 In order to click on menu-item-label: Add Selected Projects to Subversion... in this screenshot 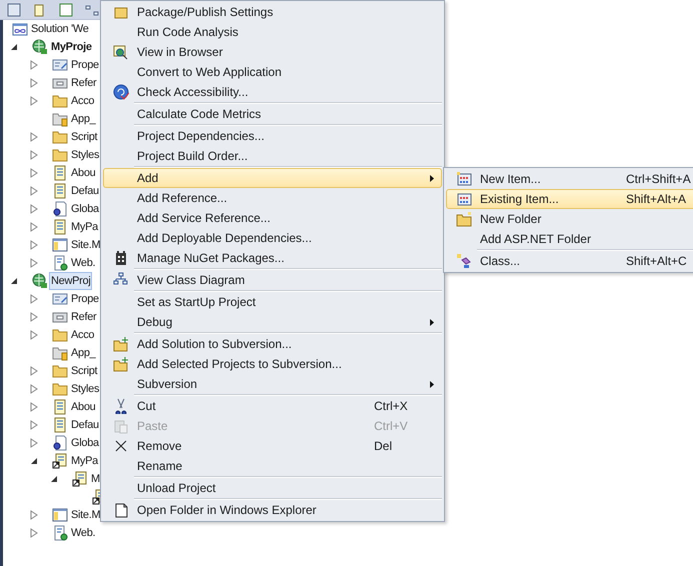, I will do `click(240, 364)`.